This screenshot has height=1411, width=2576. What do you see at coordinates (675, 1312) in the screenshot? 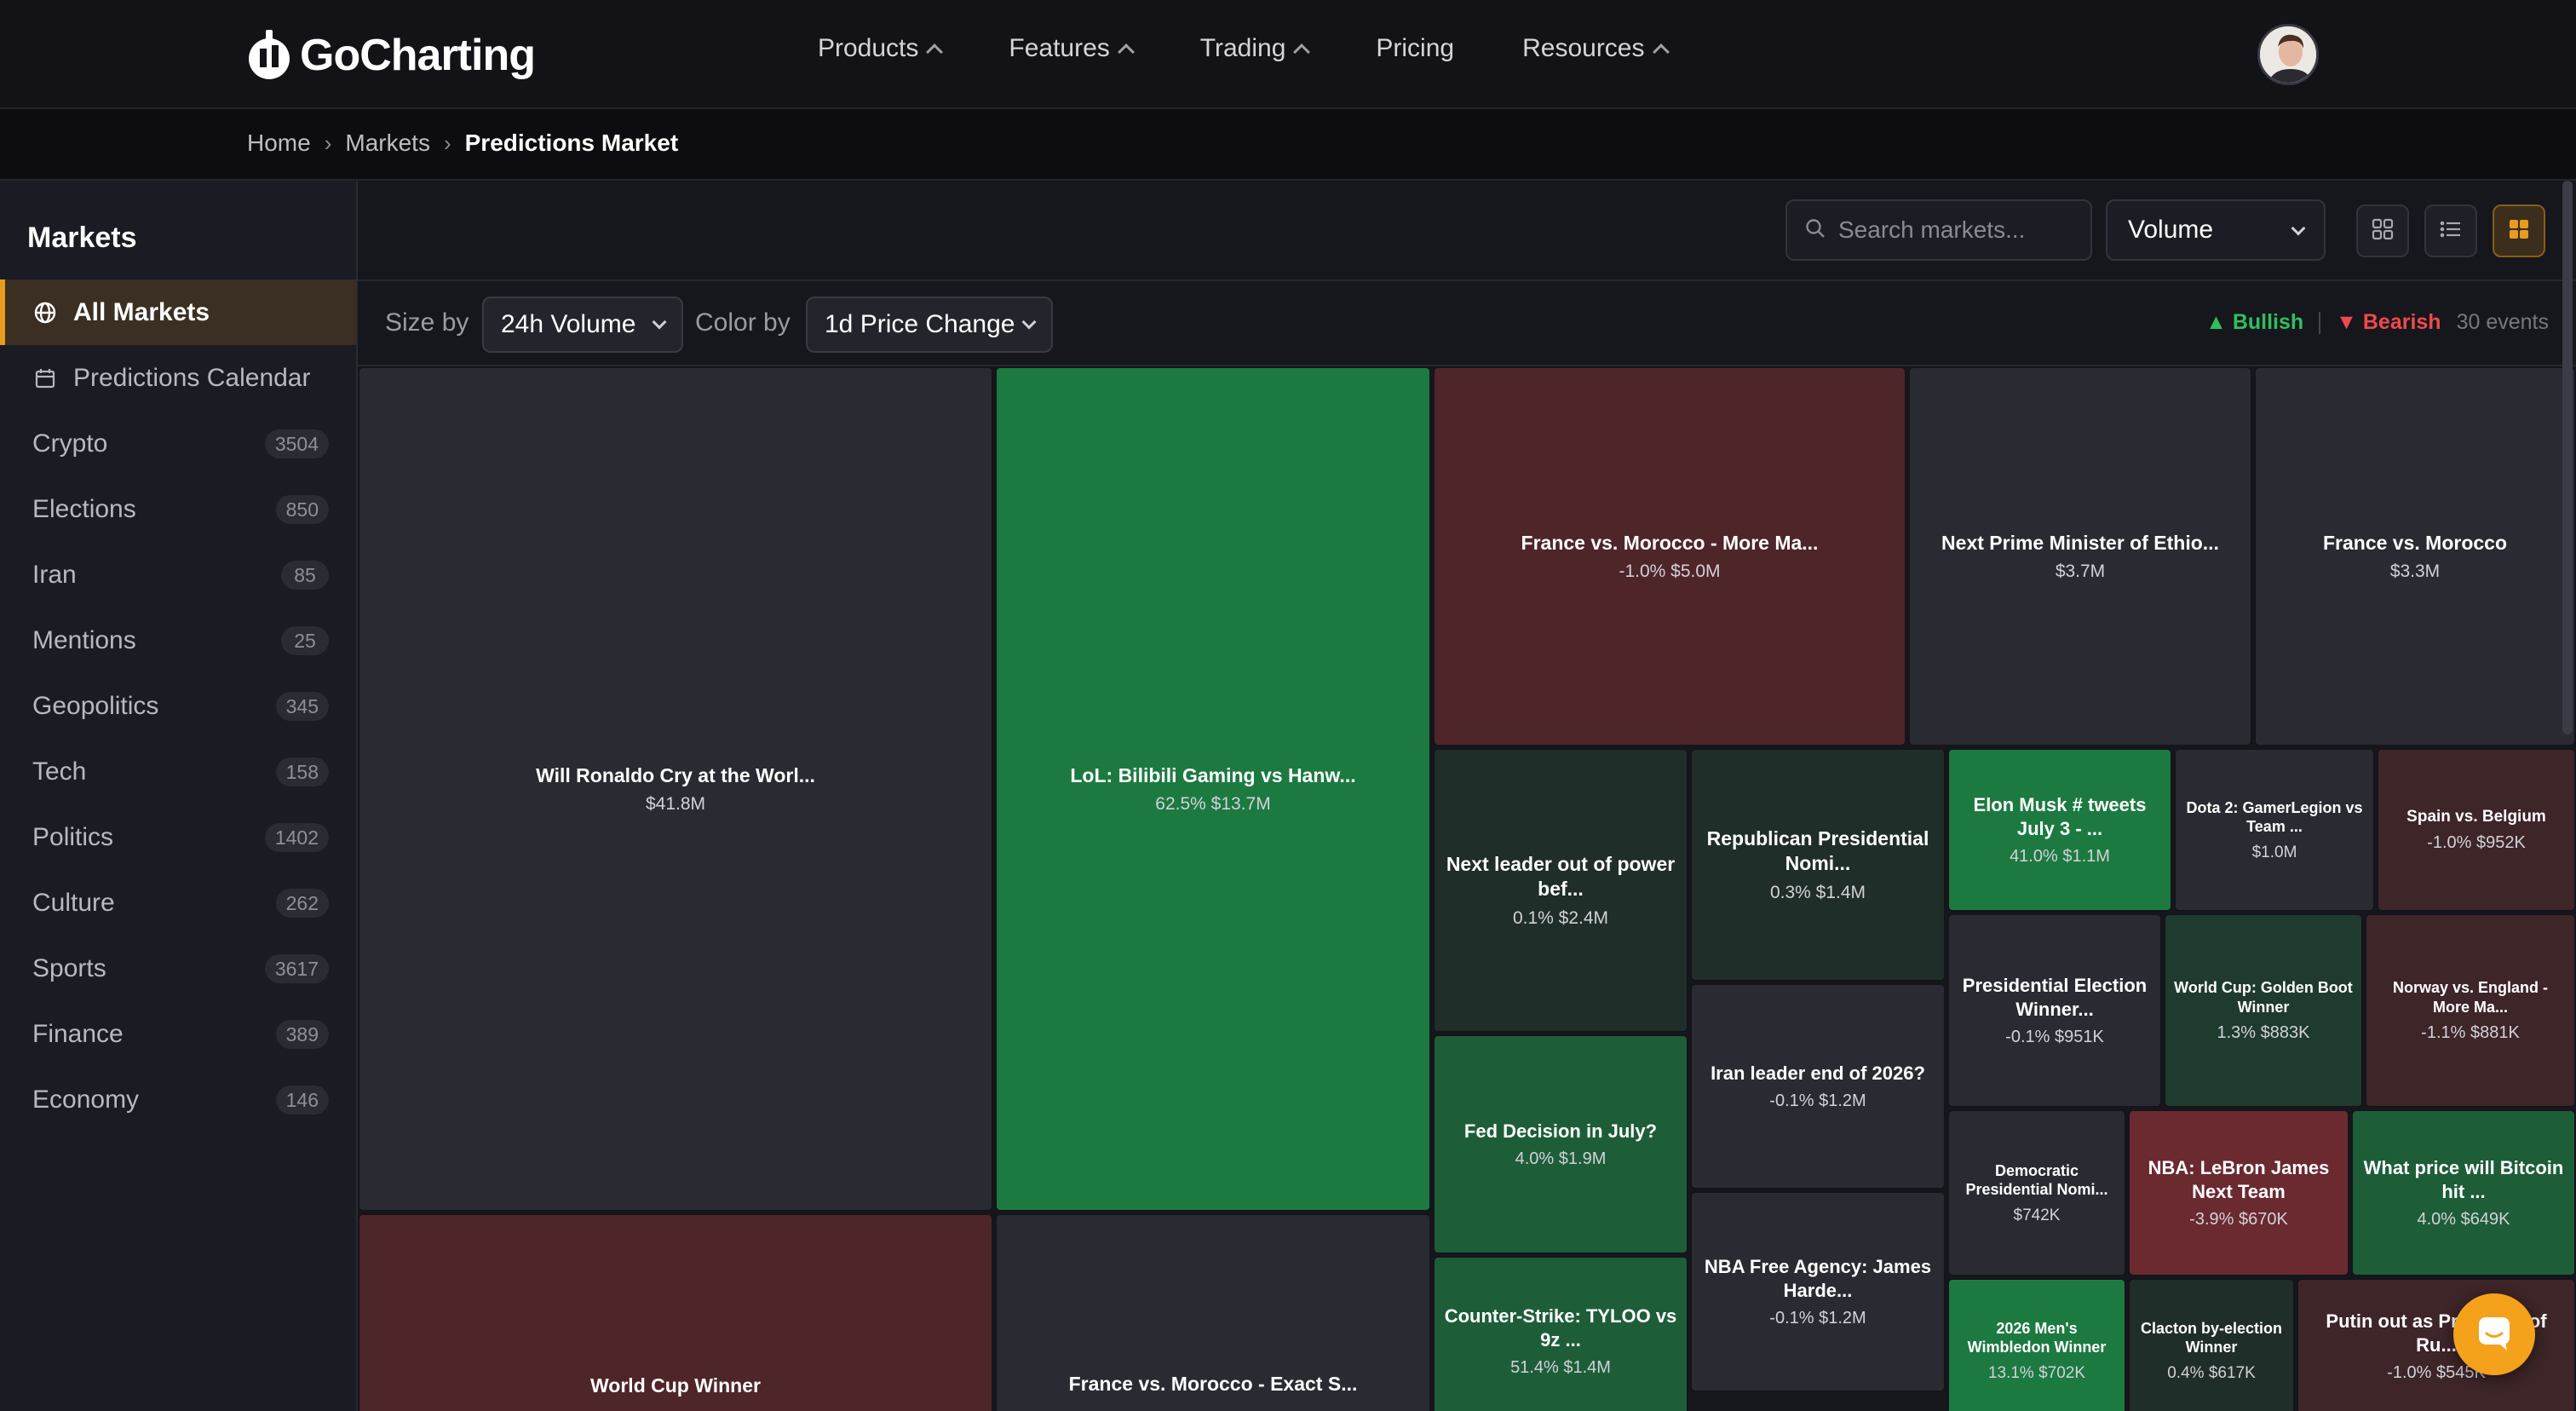
I see `treemap-tile: World Cup Winner` at bounding box center [675, 1312].